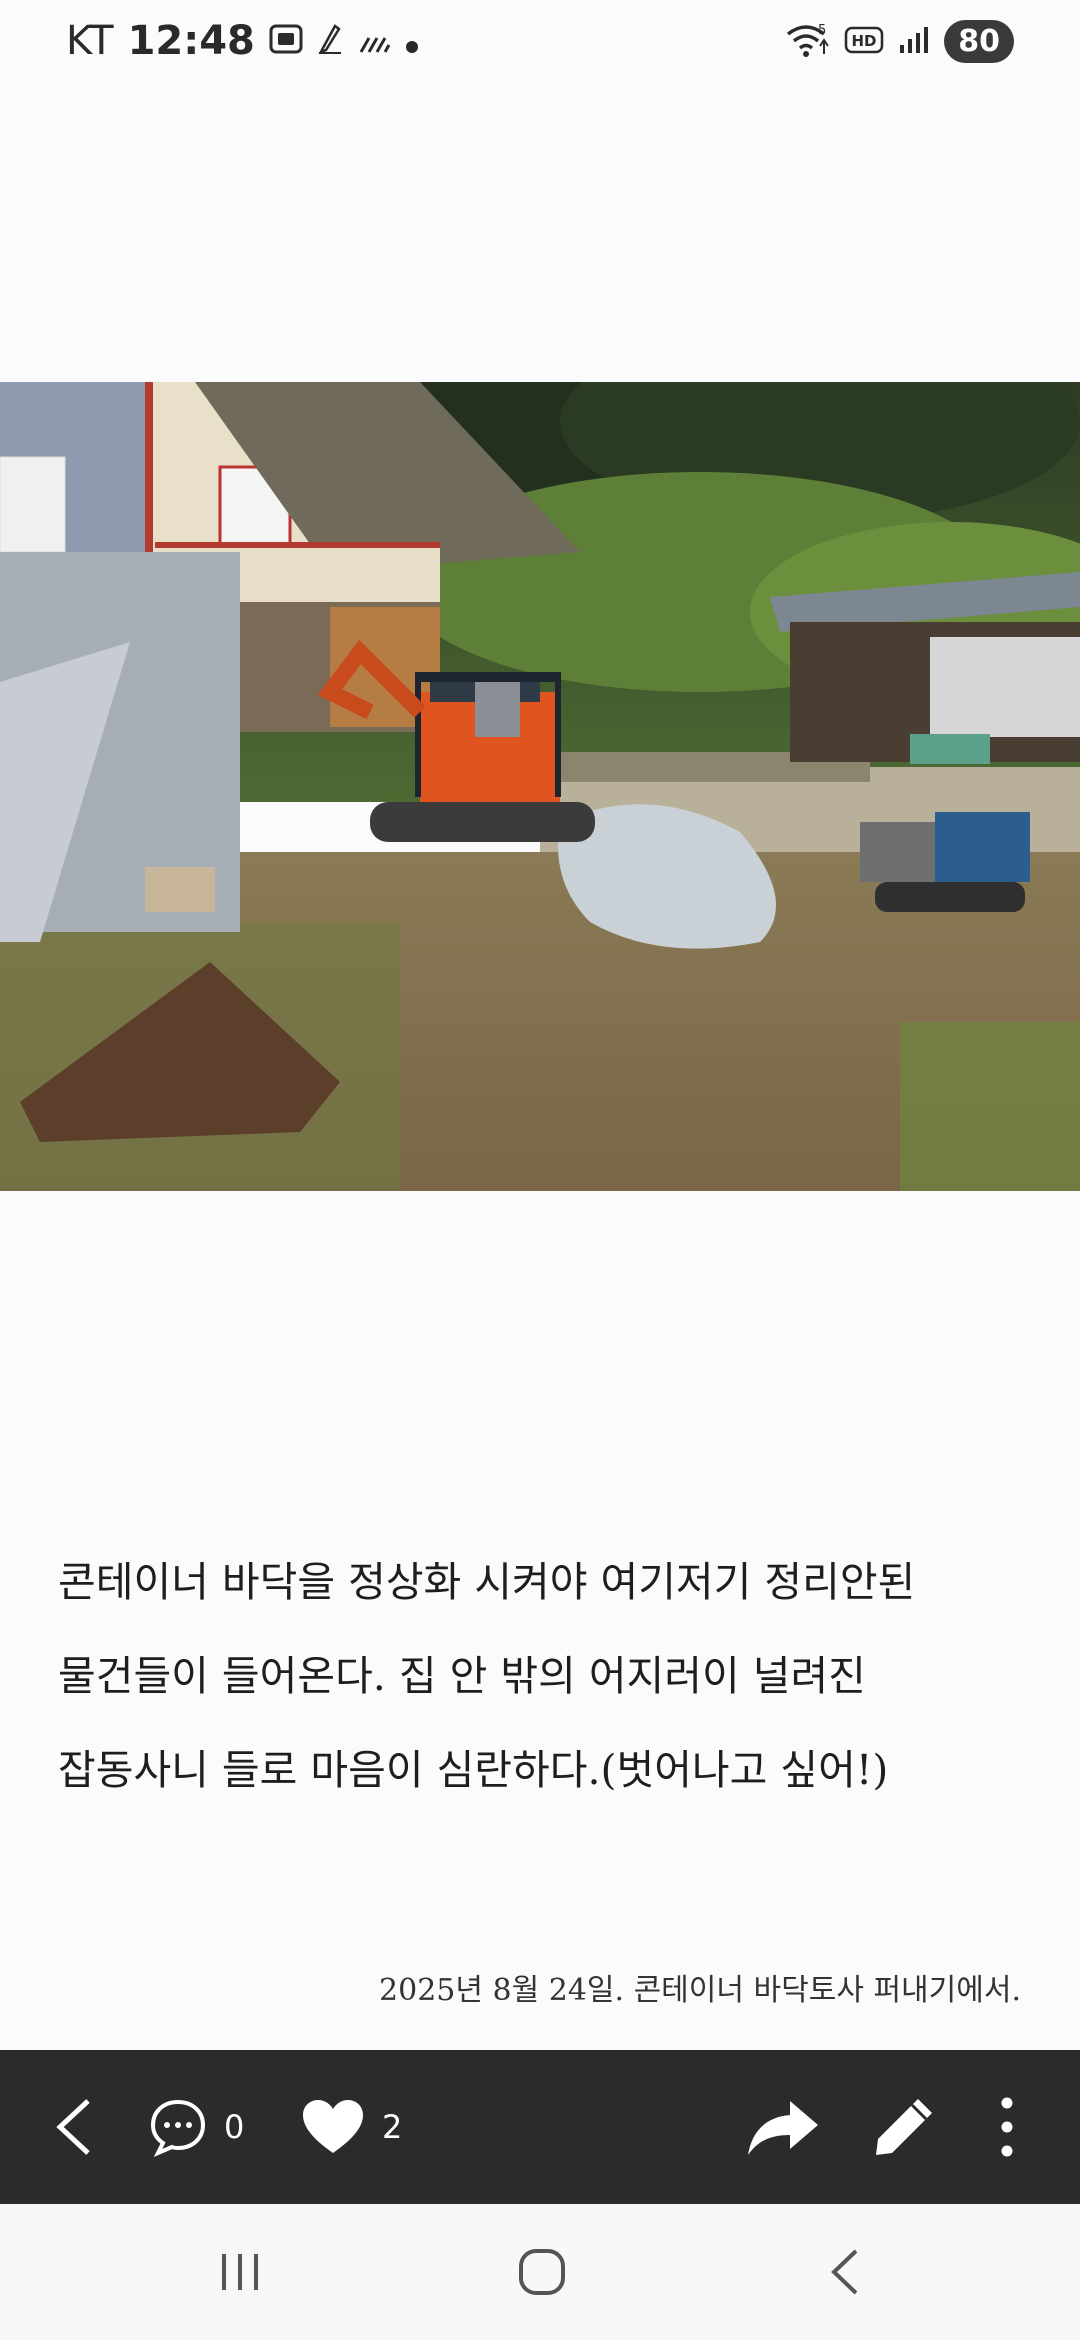  Describe the element at coordinates (487, 1582) in the screenshot. I see `post-line: 콘테이너 바닥을 정상화 시켜야 여기저기 정리안된` at that location.